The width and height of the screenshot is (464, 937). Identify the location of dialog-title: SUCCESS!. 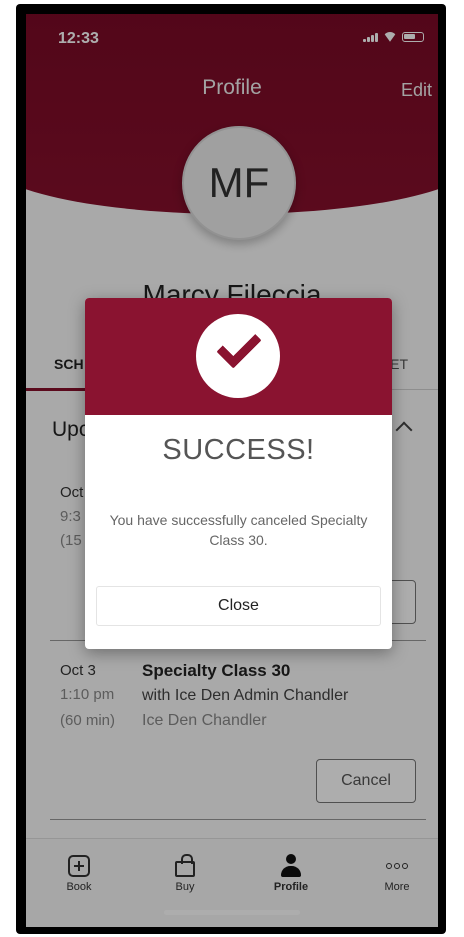
(238, 450).